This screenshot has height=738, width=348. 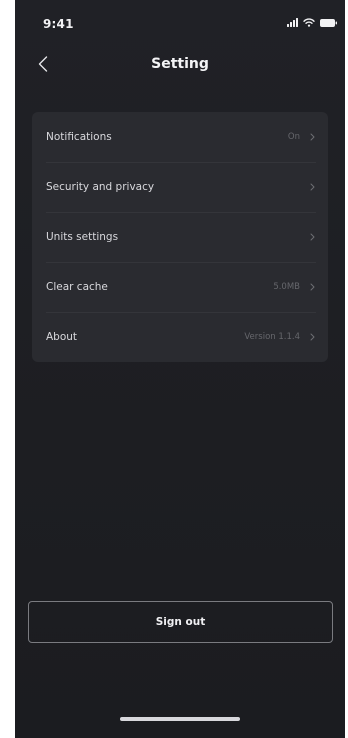 I want to click on settings-item-label: About, so click(x=62, y=337).